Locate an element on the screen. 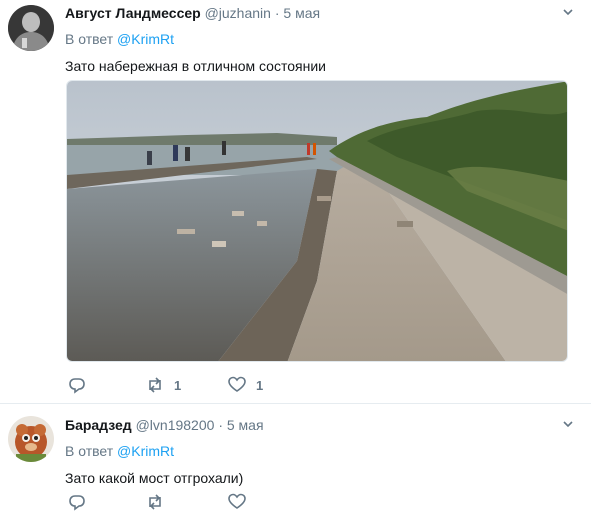  tweet-text: Зато какой мост отгрохали) is located at coordinates (154, 478).